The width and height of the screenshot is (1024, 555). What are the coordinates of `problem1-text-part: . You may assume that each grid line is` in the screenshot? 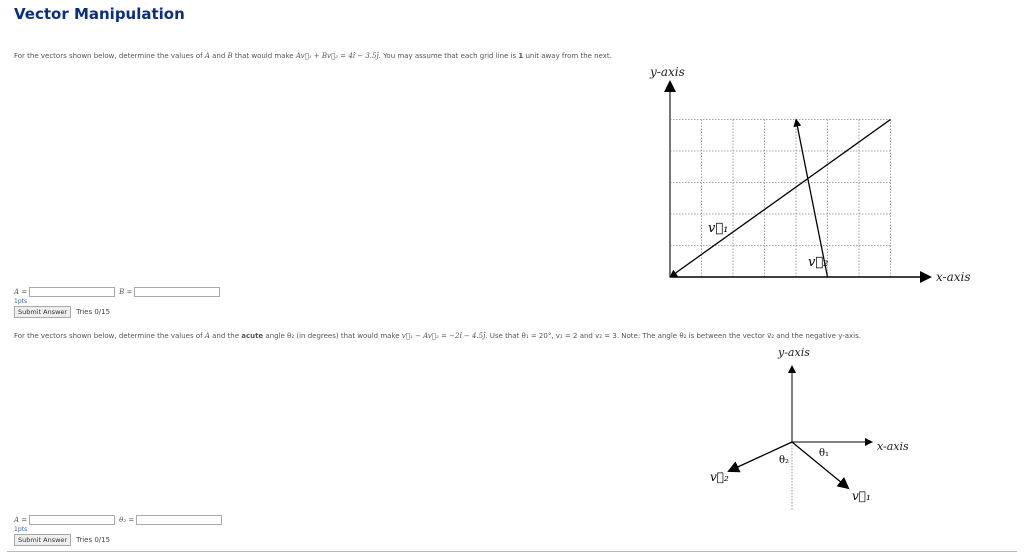 It's located at (448, 56).